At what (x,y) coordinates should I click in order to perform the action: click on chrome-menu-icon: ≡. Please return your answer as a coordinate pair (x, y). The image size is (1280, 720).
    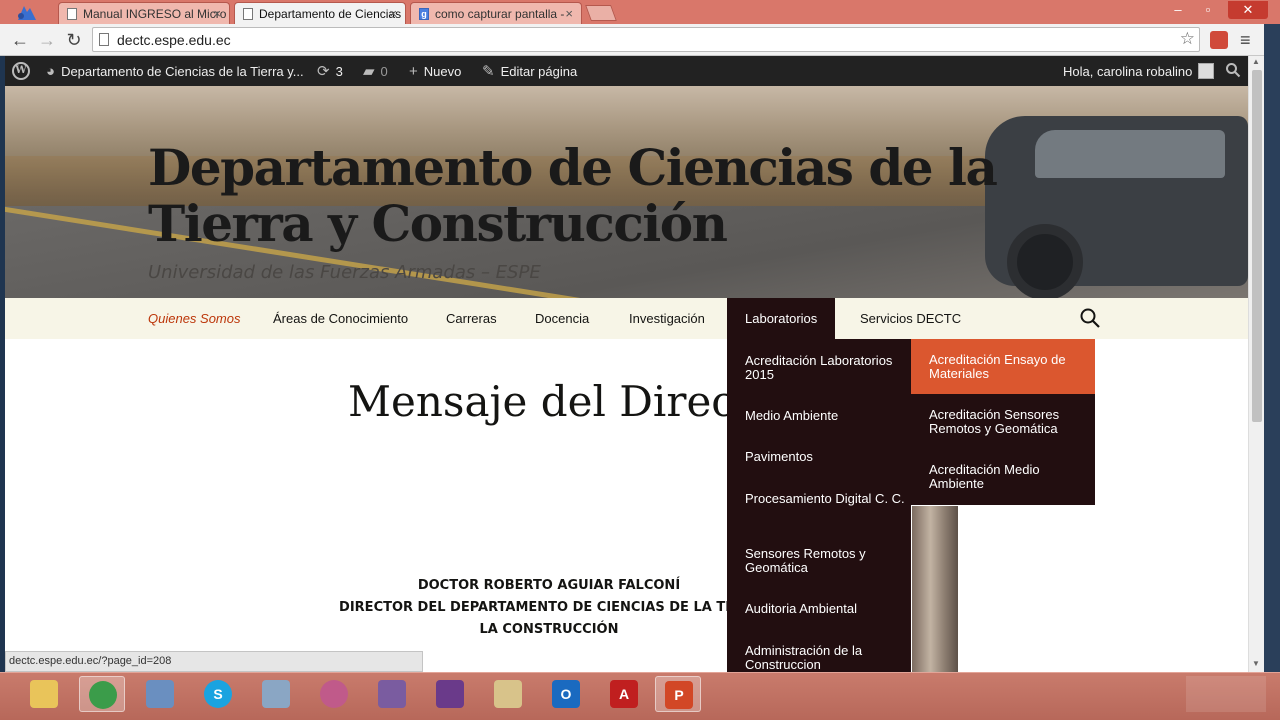
    Looking at the image, I should click on (1245, 40).